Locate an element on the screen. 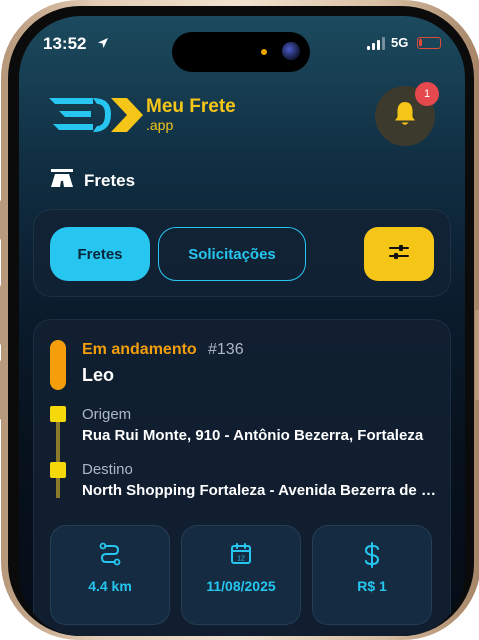 This screenshot has height=640, width=479. dollar-icon is located at coordinates (372, 555).